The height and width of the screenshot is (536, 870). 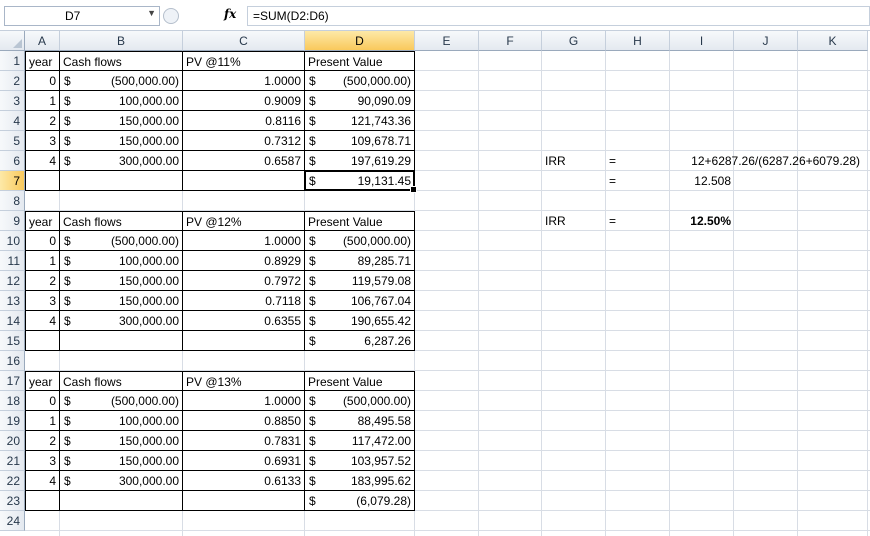 What do you see at coordinates (702, 221) in the screenshot?
I see `irr-final-value: 12.50%` at bounding box center [702, 221].